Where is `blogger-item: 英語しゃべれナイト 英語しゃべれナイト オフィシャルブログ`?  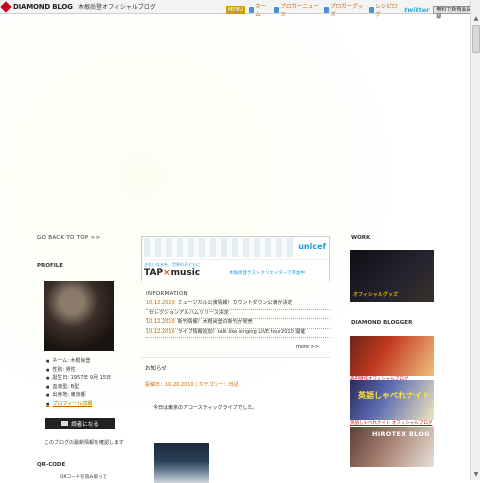 blogger-item: 英語しゃべれナイト 英語しゃべれナイト オフィシャルブログ is located at coordinates (392, 403).